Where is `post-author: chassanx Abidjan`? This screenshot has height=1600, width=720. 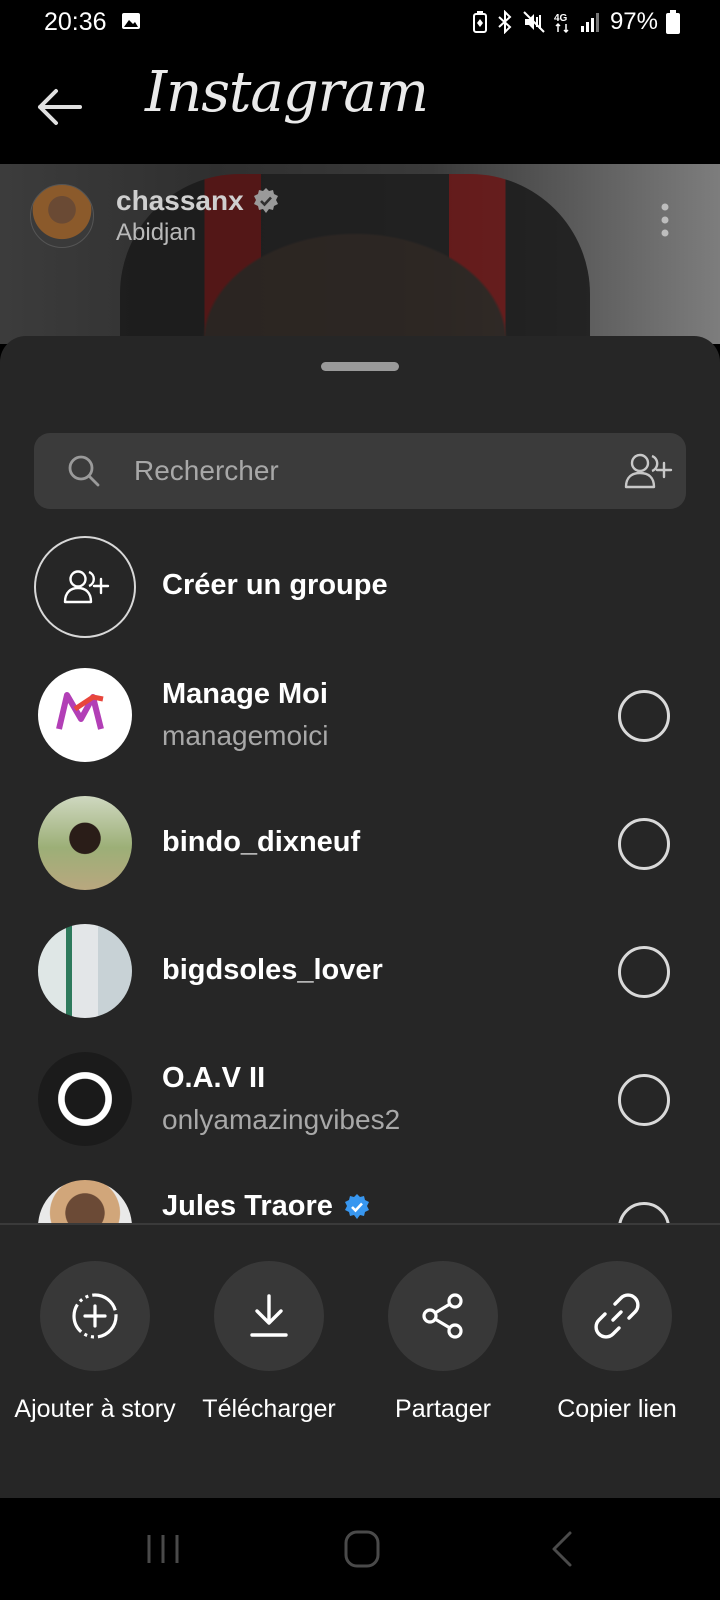
post-author: chassanx Abidjan is located at coordinates (155, 216).